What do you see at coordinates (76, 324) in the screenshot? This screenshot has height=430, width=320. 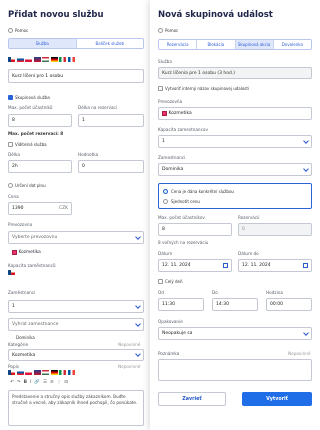 I see `staff-select: Vyhrat zamestnance` at bounding box center [76, 324].